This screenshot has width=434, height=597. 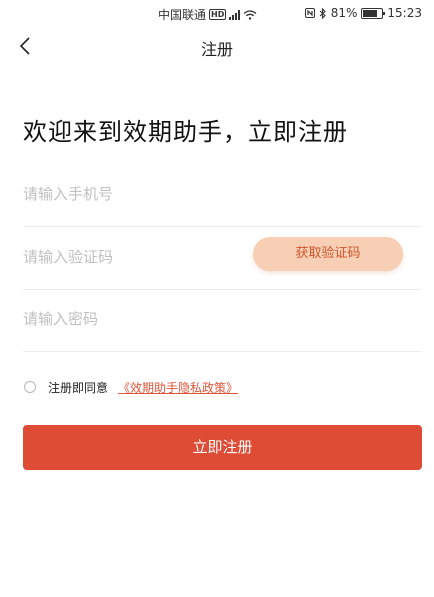 I want to click on phone-input, so click(x=133, y=194).